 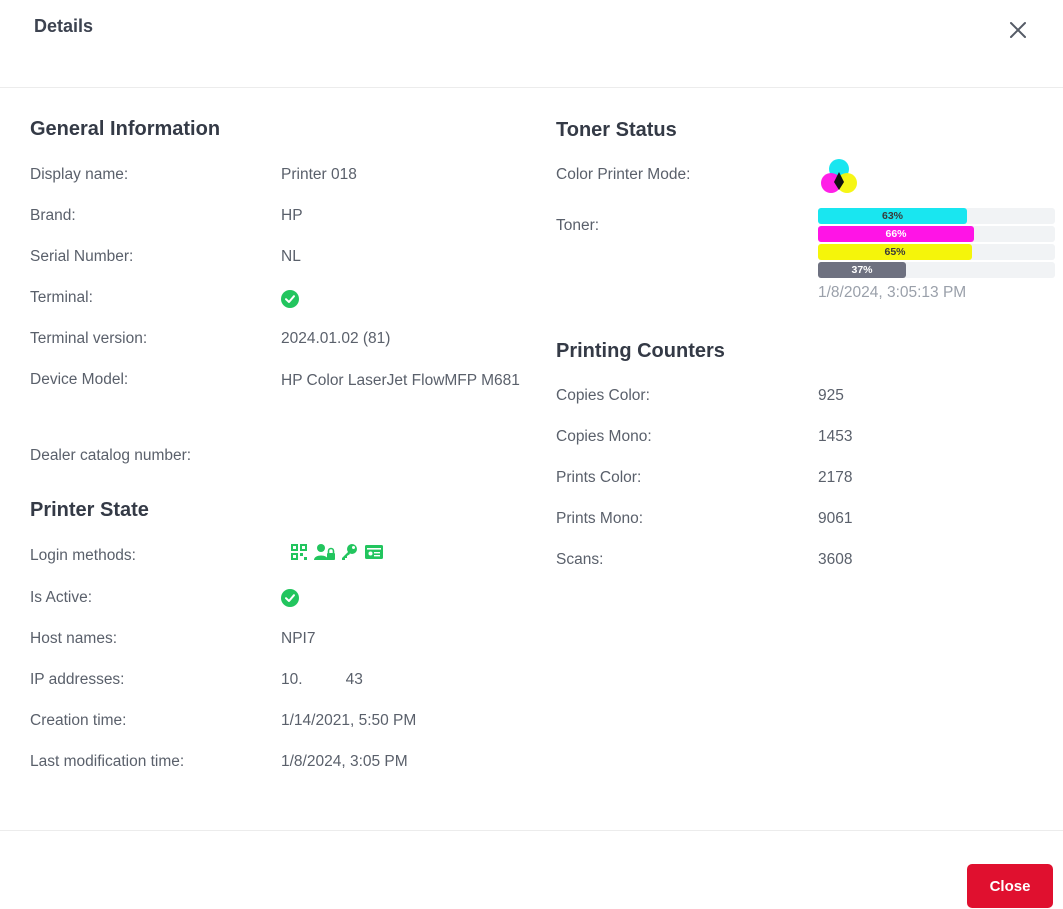 What do you see at coordinates (892, 216) in the screenshot?
I see `toner-percent-cyan: 63%` at bounding box center [892, 216].